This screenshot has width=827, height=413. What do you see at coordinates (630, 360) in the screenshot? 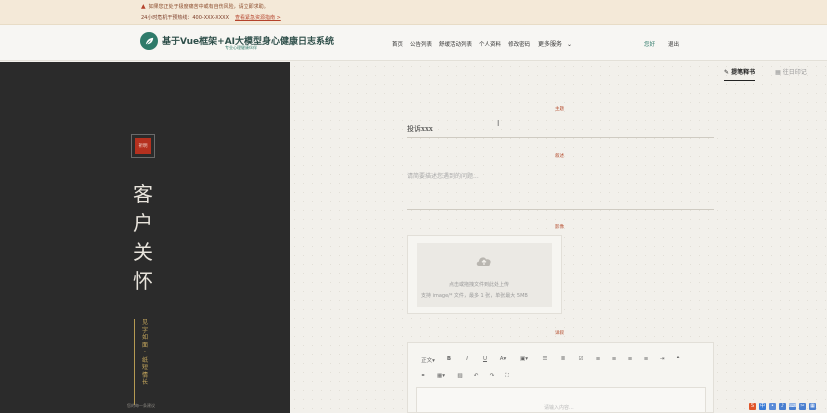
I see `align-right-icon: ≡` at bounding box center [630, 360].